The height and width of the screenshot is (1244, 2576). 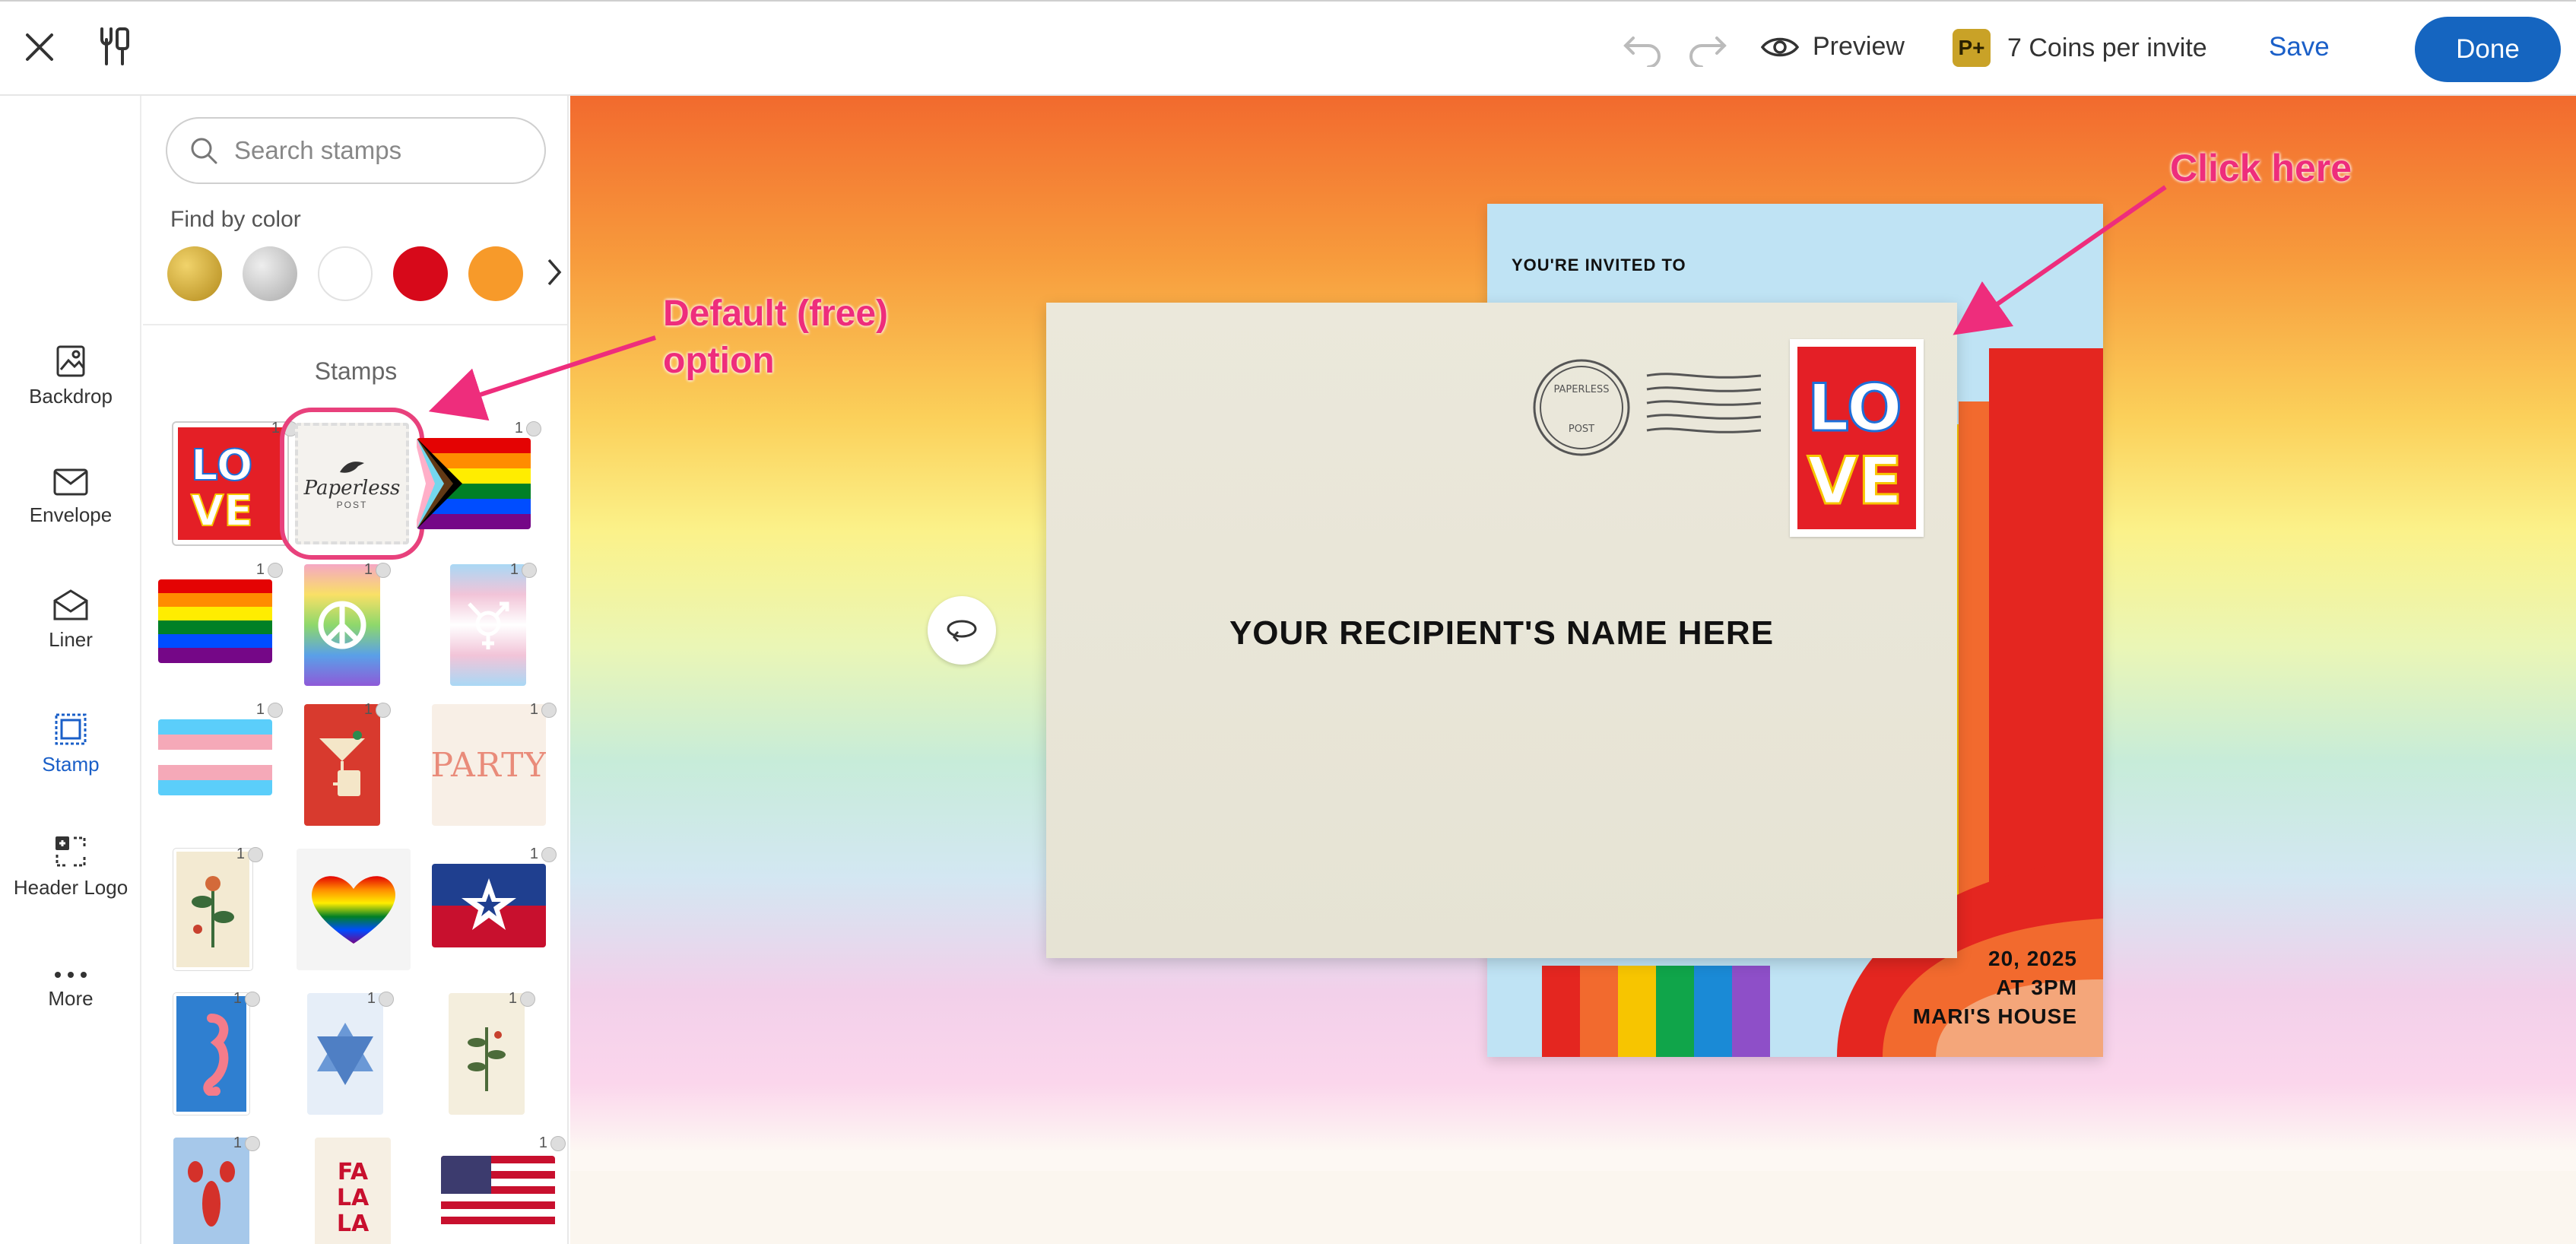 I want to click on peace-icon, so click(x=342, y=625).